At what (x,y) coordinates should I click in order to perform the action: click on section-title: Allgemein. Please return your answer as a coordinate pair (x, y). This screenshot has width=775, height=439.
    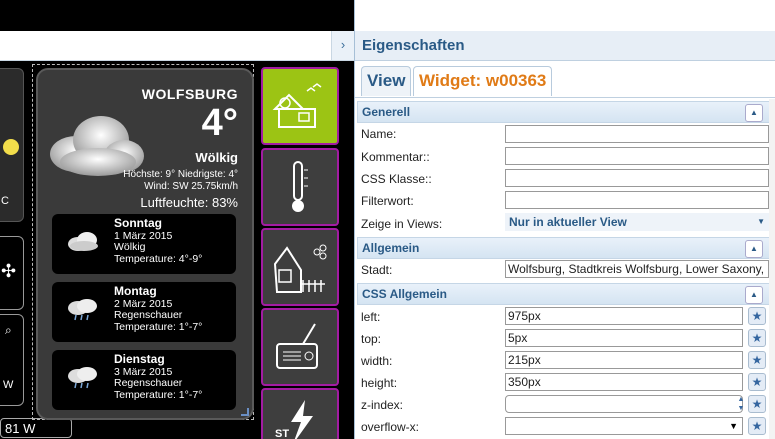
    Looking at the image, I should click on (391, 248).